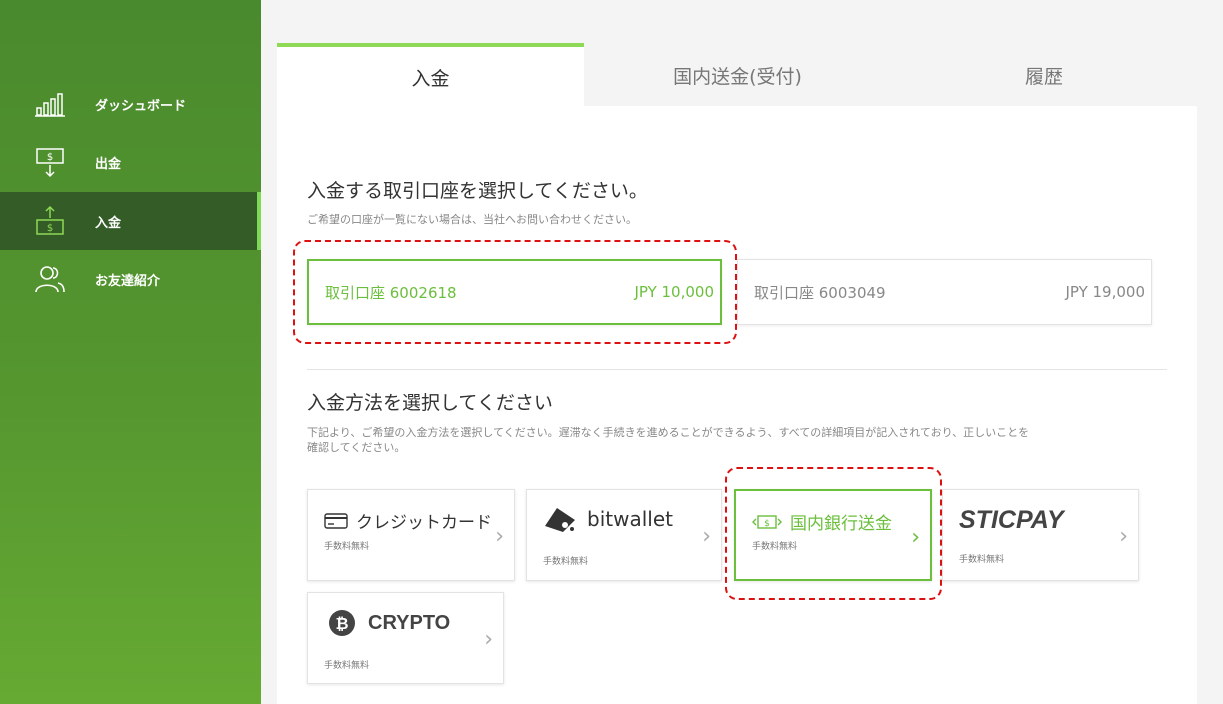 The height and width of the screenshot is (704, 1223). Describe the element at coordinates (336, 520) in the screenshot. I see `credit-card-icon` at that location.